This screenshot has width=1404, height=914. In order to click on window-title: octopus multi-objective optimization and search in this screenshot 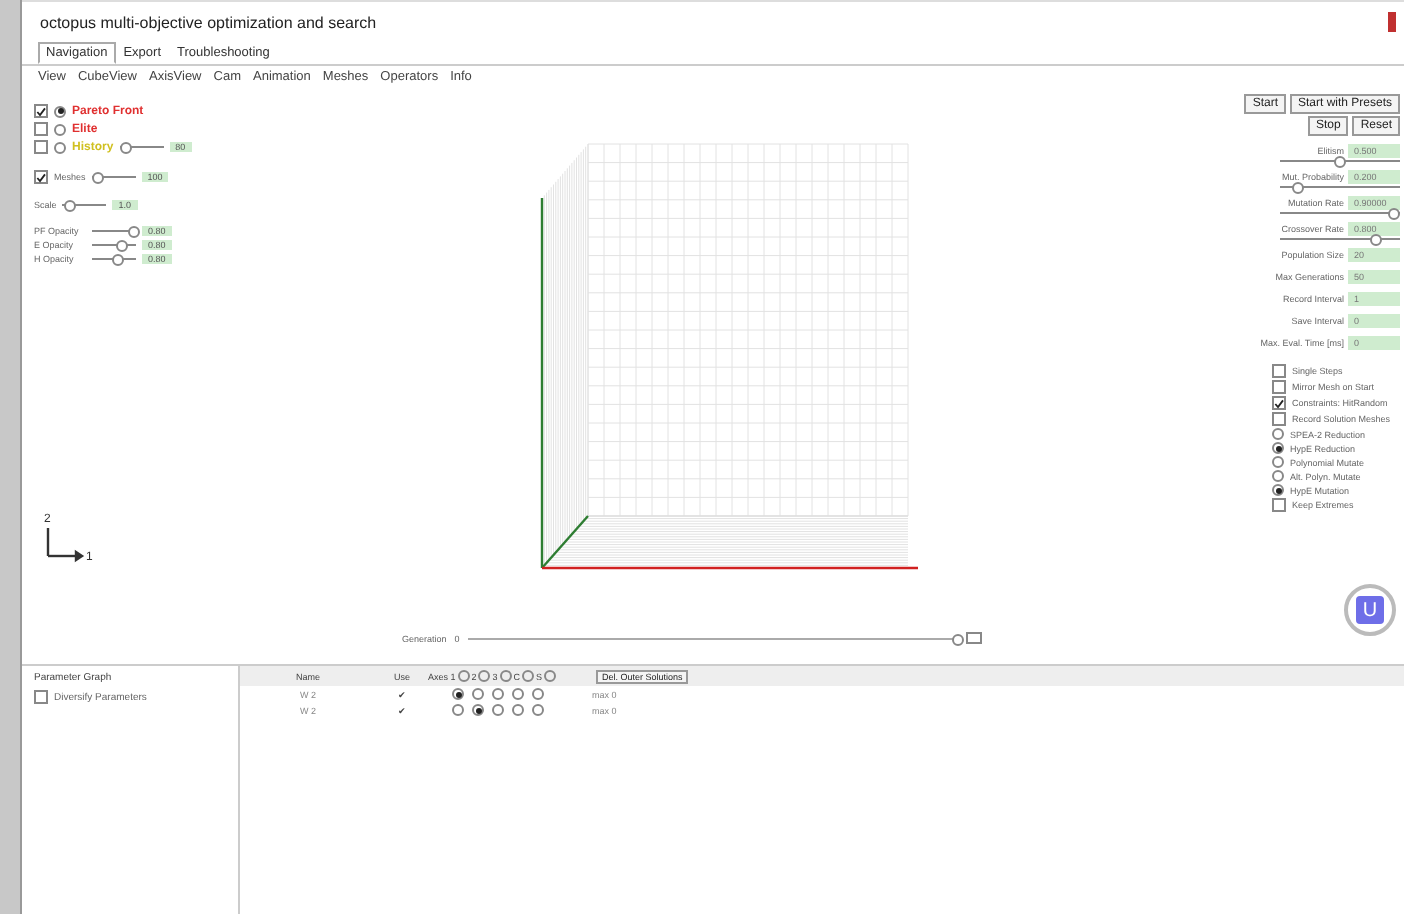, I will do `click(208, 22)`.